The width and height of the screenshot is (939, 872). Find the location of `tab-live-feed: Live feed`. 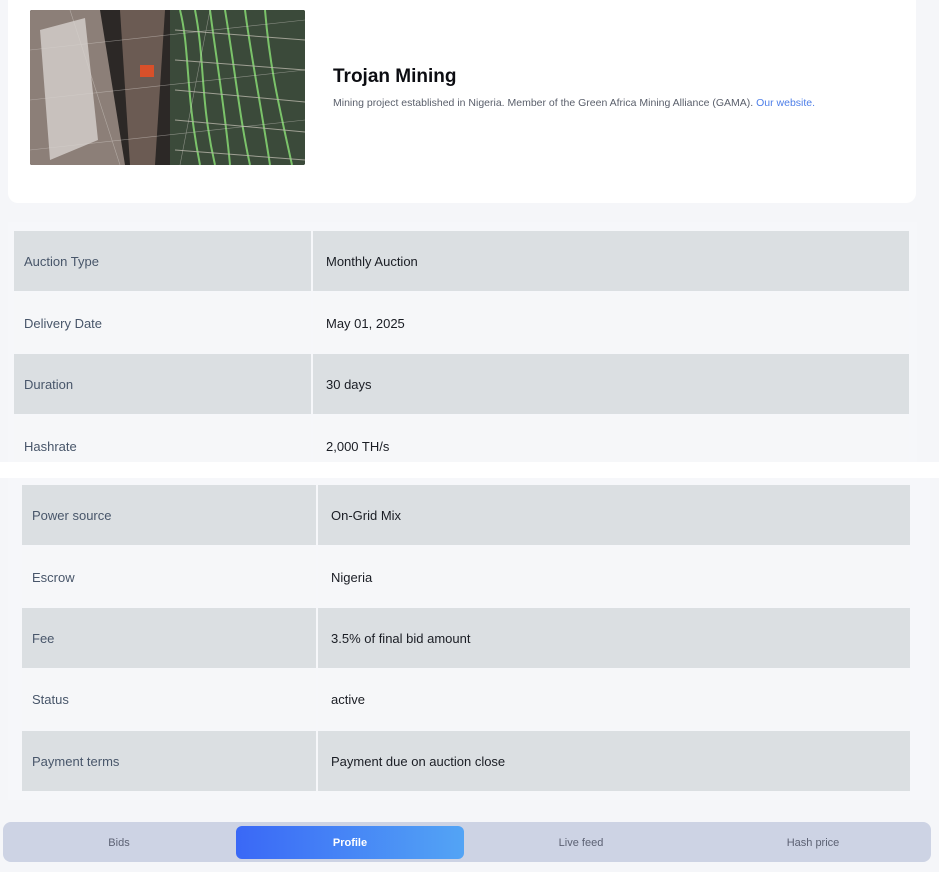

tab-live-feed: Live feed is located at coordinates (581, 842).